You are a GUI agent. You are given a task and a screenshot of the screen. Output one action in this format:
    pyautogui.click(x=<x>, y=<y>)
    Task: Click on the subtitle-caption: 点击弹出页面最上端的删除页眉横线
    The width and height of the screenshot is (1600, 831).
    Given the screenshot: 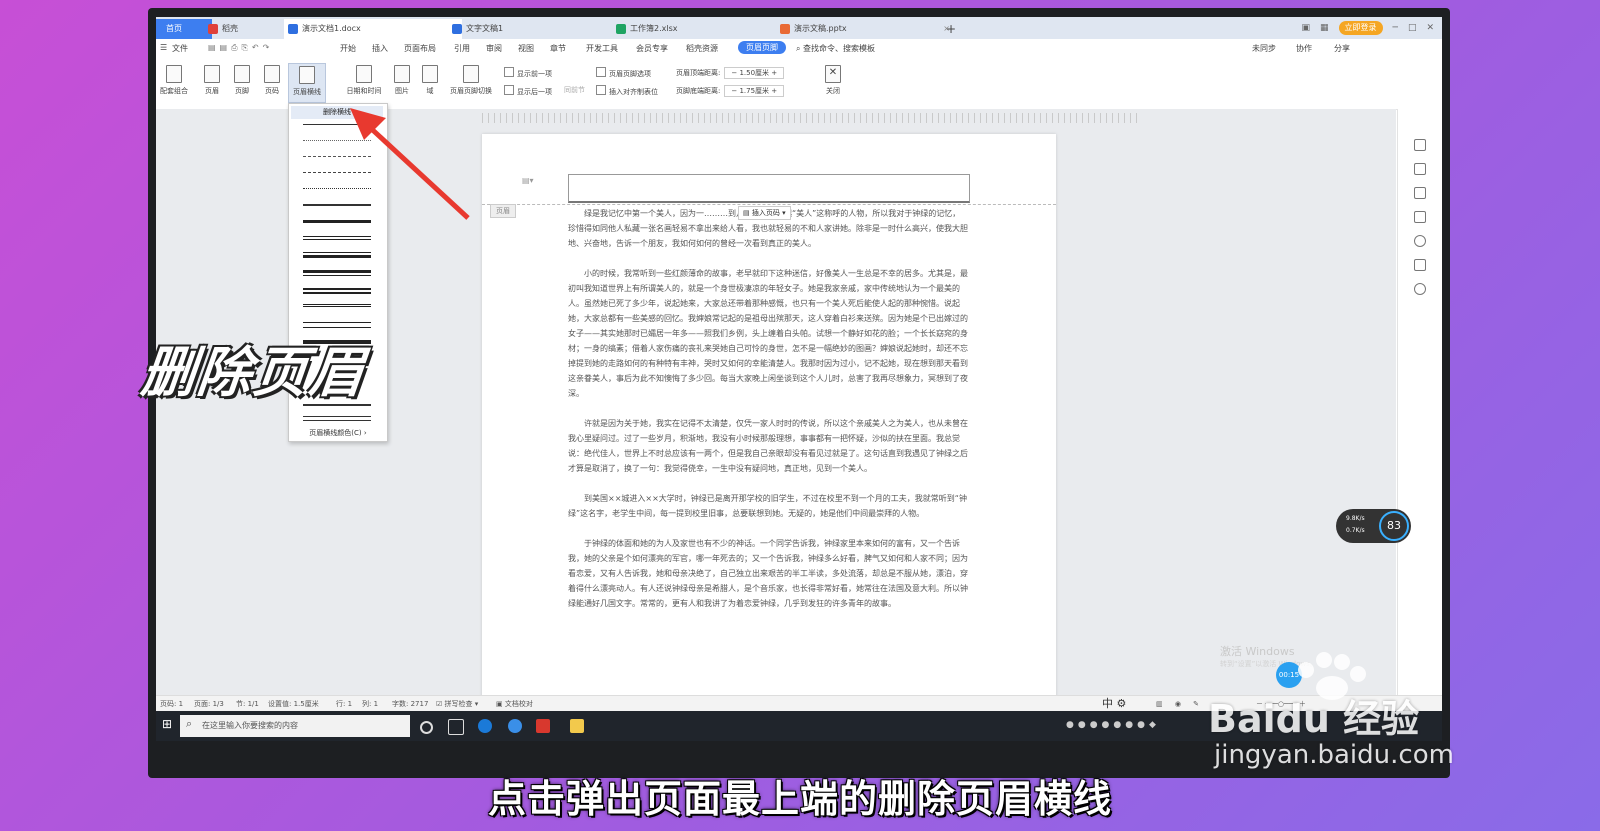 What is the action you would take?
    pyautogui.click(x=799, y=799)
    